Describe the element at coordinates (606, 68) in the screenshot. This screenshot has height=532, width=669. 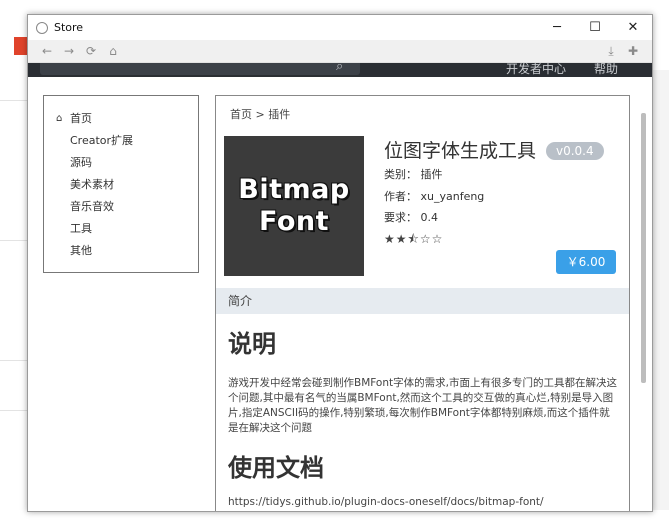
I see `header-link-help: 帮助` at that location.